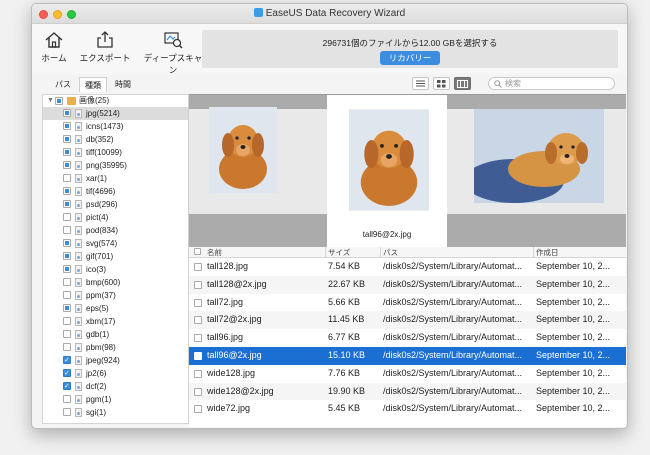  I want to click on tab-path: パス, so click(63, 84).